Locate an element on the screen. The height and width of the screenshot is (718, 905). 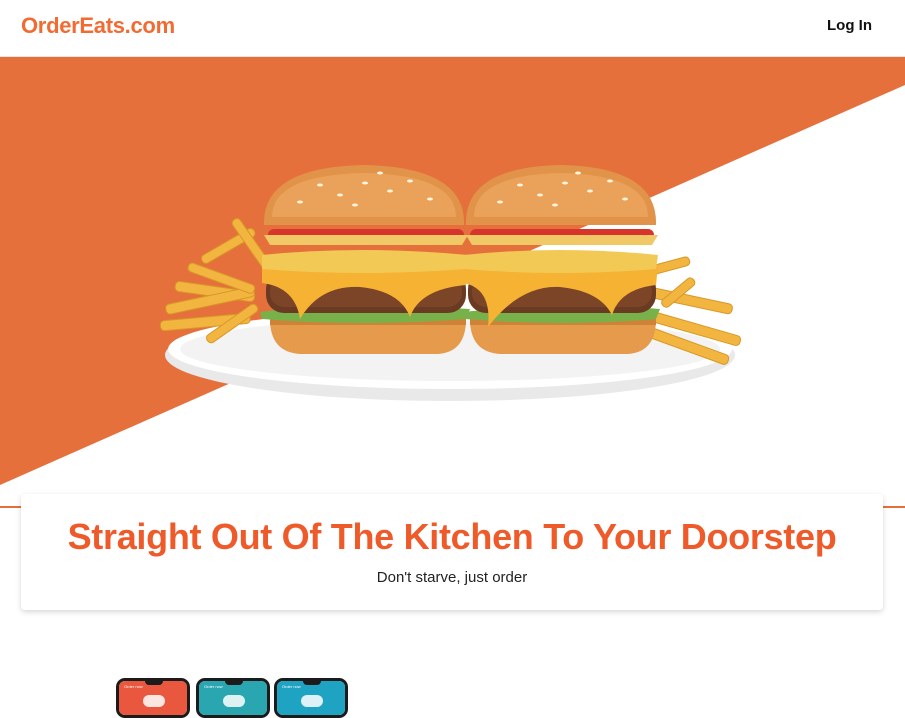
app-preview-phones: Order now Order now Order now is located at coordinates (236, 679).